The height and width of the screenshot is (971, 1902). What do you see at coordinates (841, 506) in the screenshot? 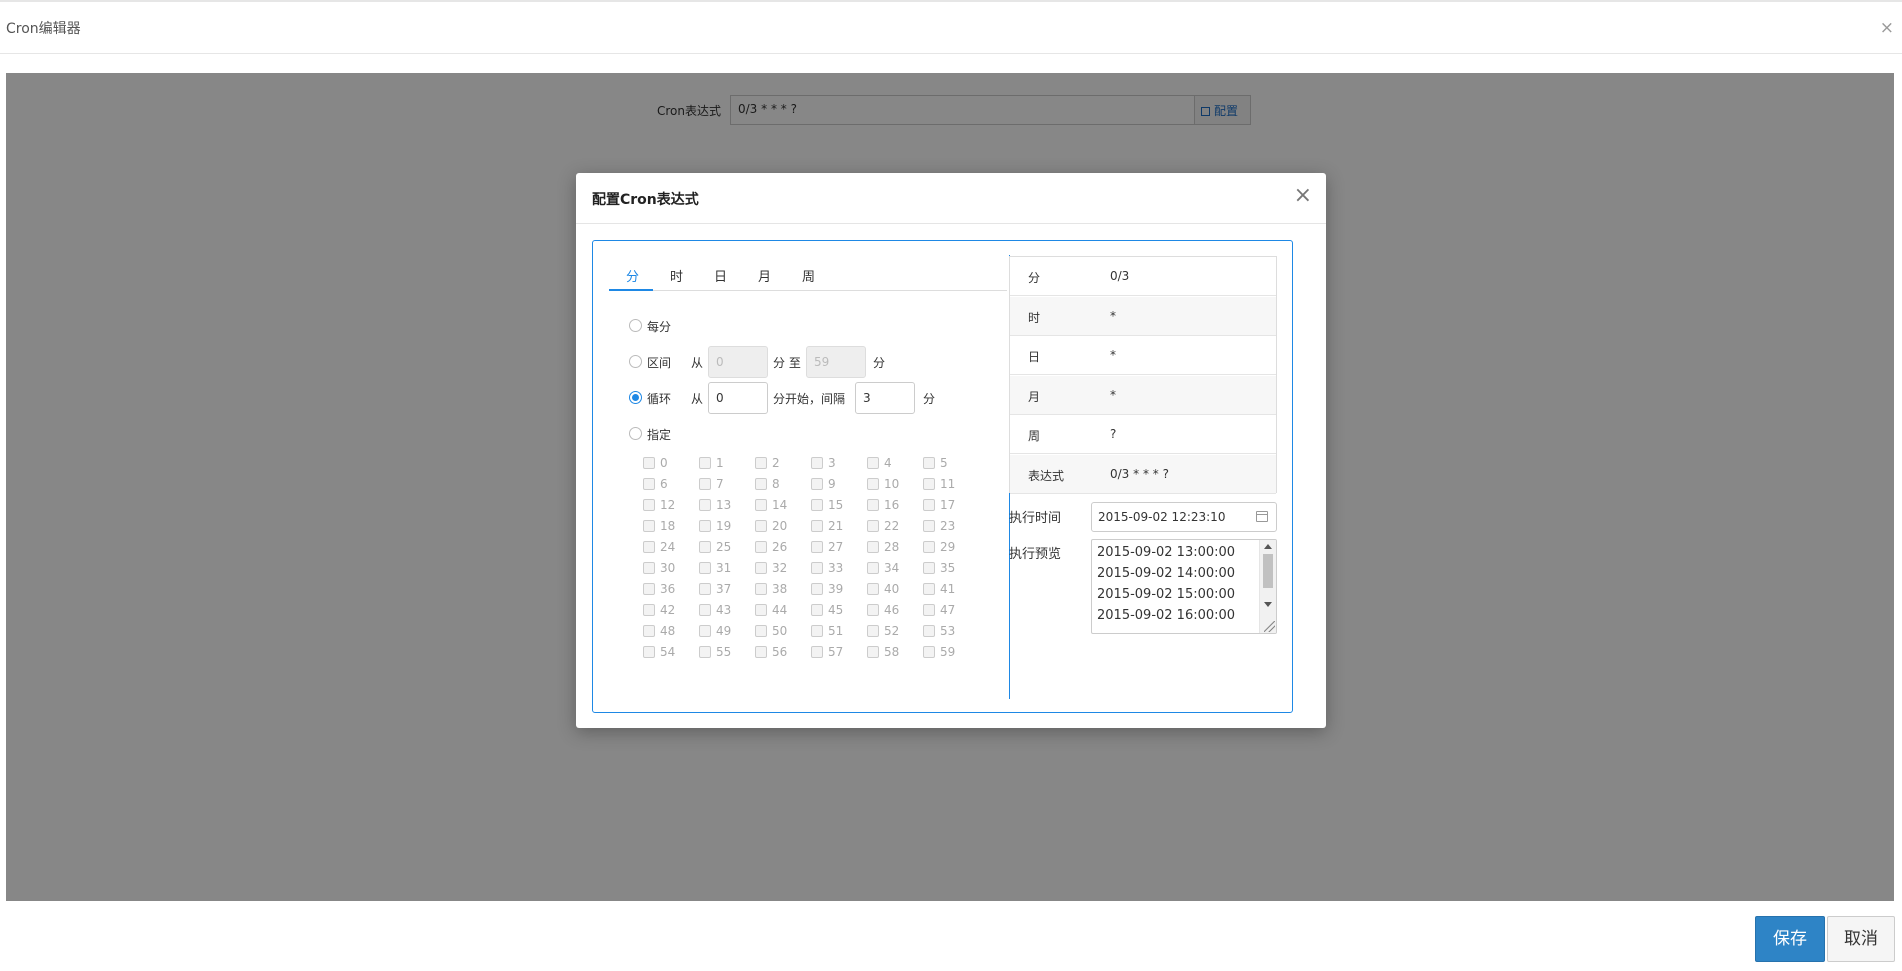
I see `minute-checkbox: 15` at bounding box center [841, 506].